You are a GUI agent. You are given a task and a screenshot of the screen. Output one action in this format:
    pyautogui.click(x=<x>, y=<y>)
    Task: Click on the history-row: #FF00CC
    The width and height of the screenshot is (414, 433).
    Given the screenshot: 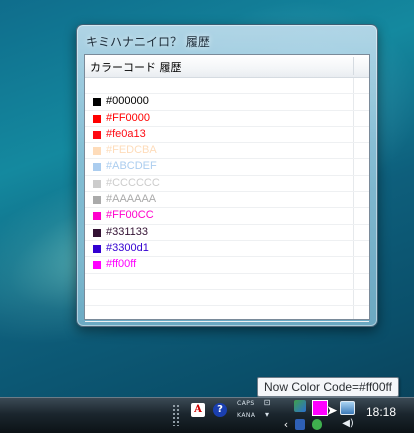 What is the action you would take?
    pyautogui.click(x=227, y=216)
    